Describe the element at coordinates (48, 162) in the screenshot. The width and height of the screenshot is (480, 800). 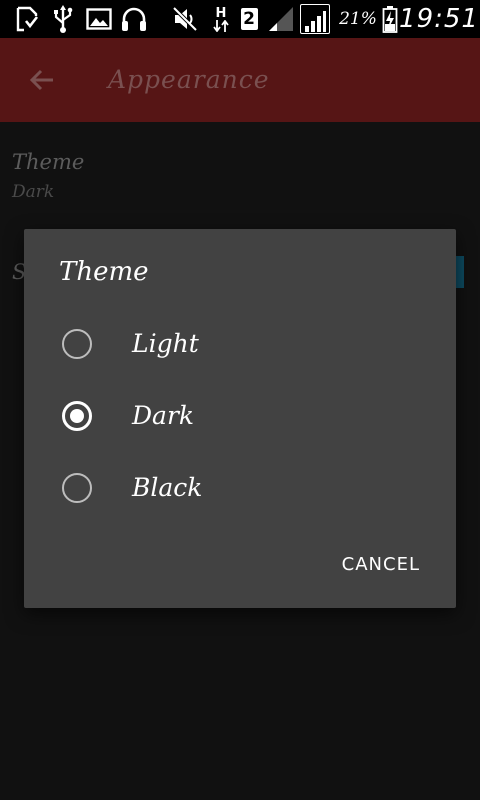
I see `preference-title: Theme` at that location.